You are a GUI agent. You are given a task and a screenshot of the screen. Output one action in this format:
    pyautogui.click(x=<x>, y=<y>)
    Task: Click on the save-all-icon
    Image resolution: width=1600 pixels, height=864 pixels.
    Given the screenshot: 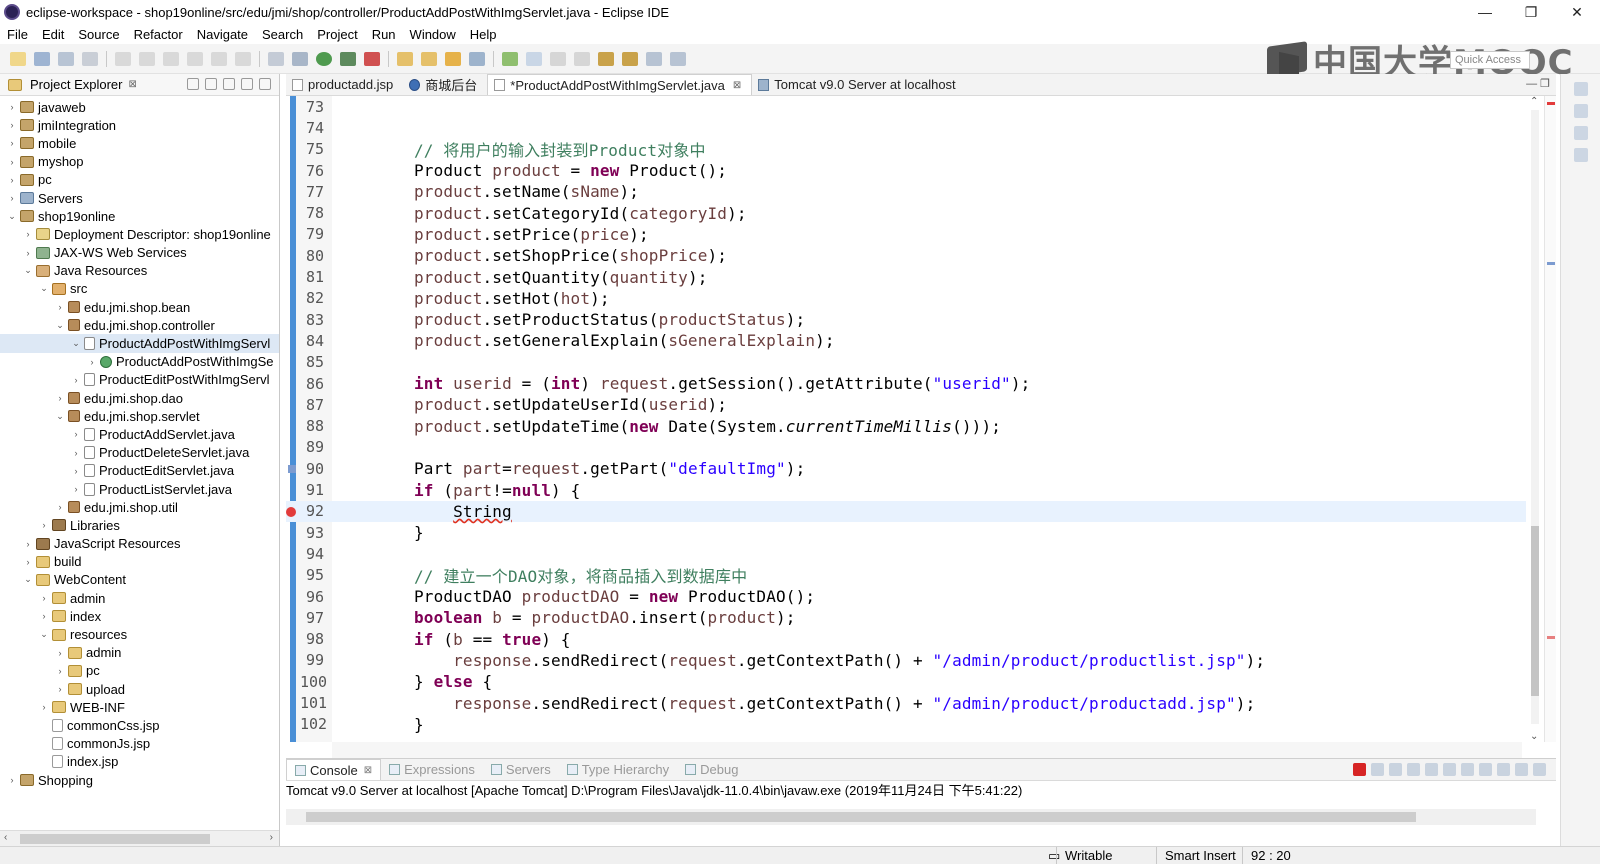 What is the action you would take?
    pyautogui.click(x=66, y=58)
    